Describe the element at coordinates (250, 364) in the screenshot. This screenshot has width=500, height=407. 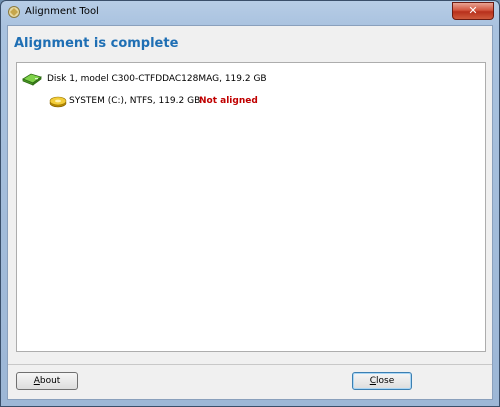
I see `button-divider` at that location.